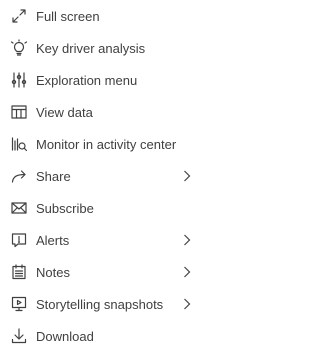 Image resolution: width=320 pixels, height=352 pixels. What do you see at coordinates (87, 80) in the screenshot?
I see `menu-item-label: Exploration menu` at bounding box center [87, 80].